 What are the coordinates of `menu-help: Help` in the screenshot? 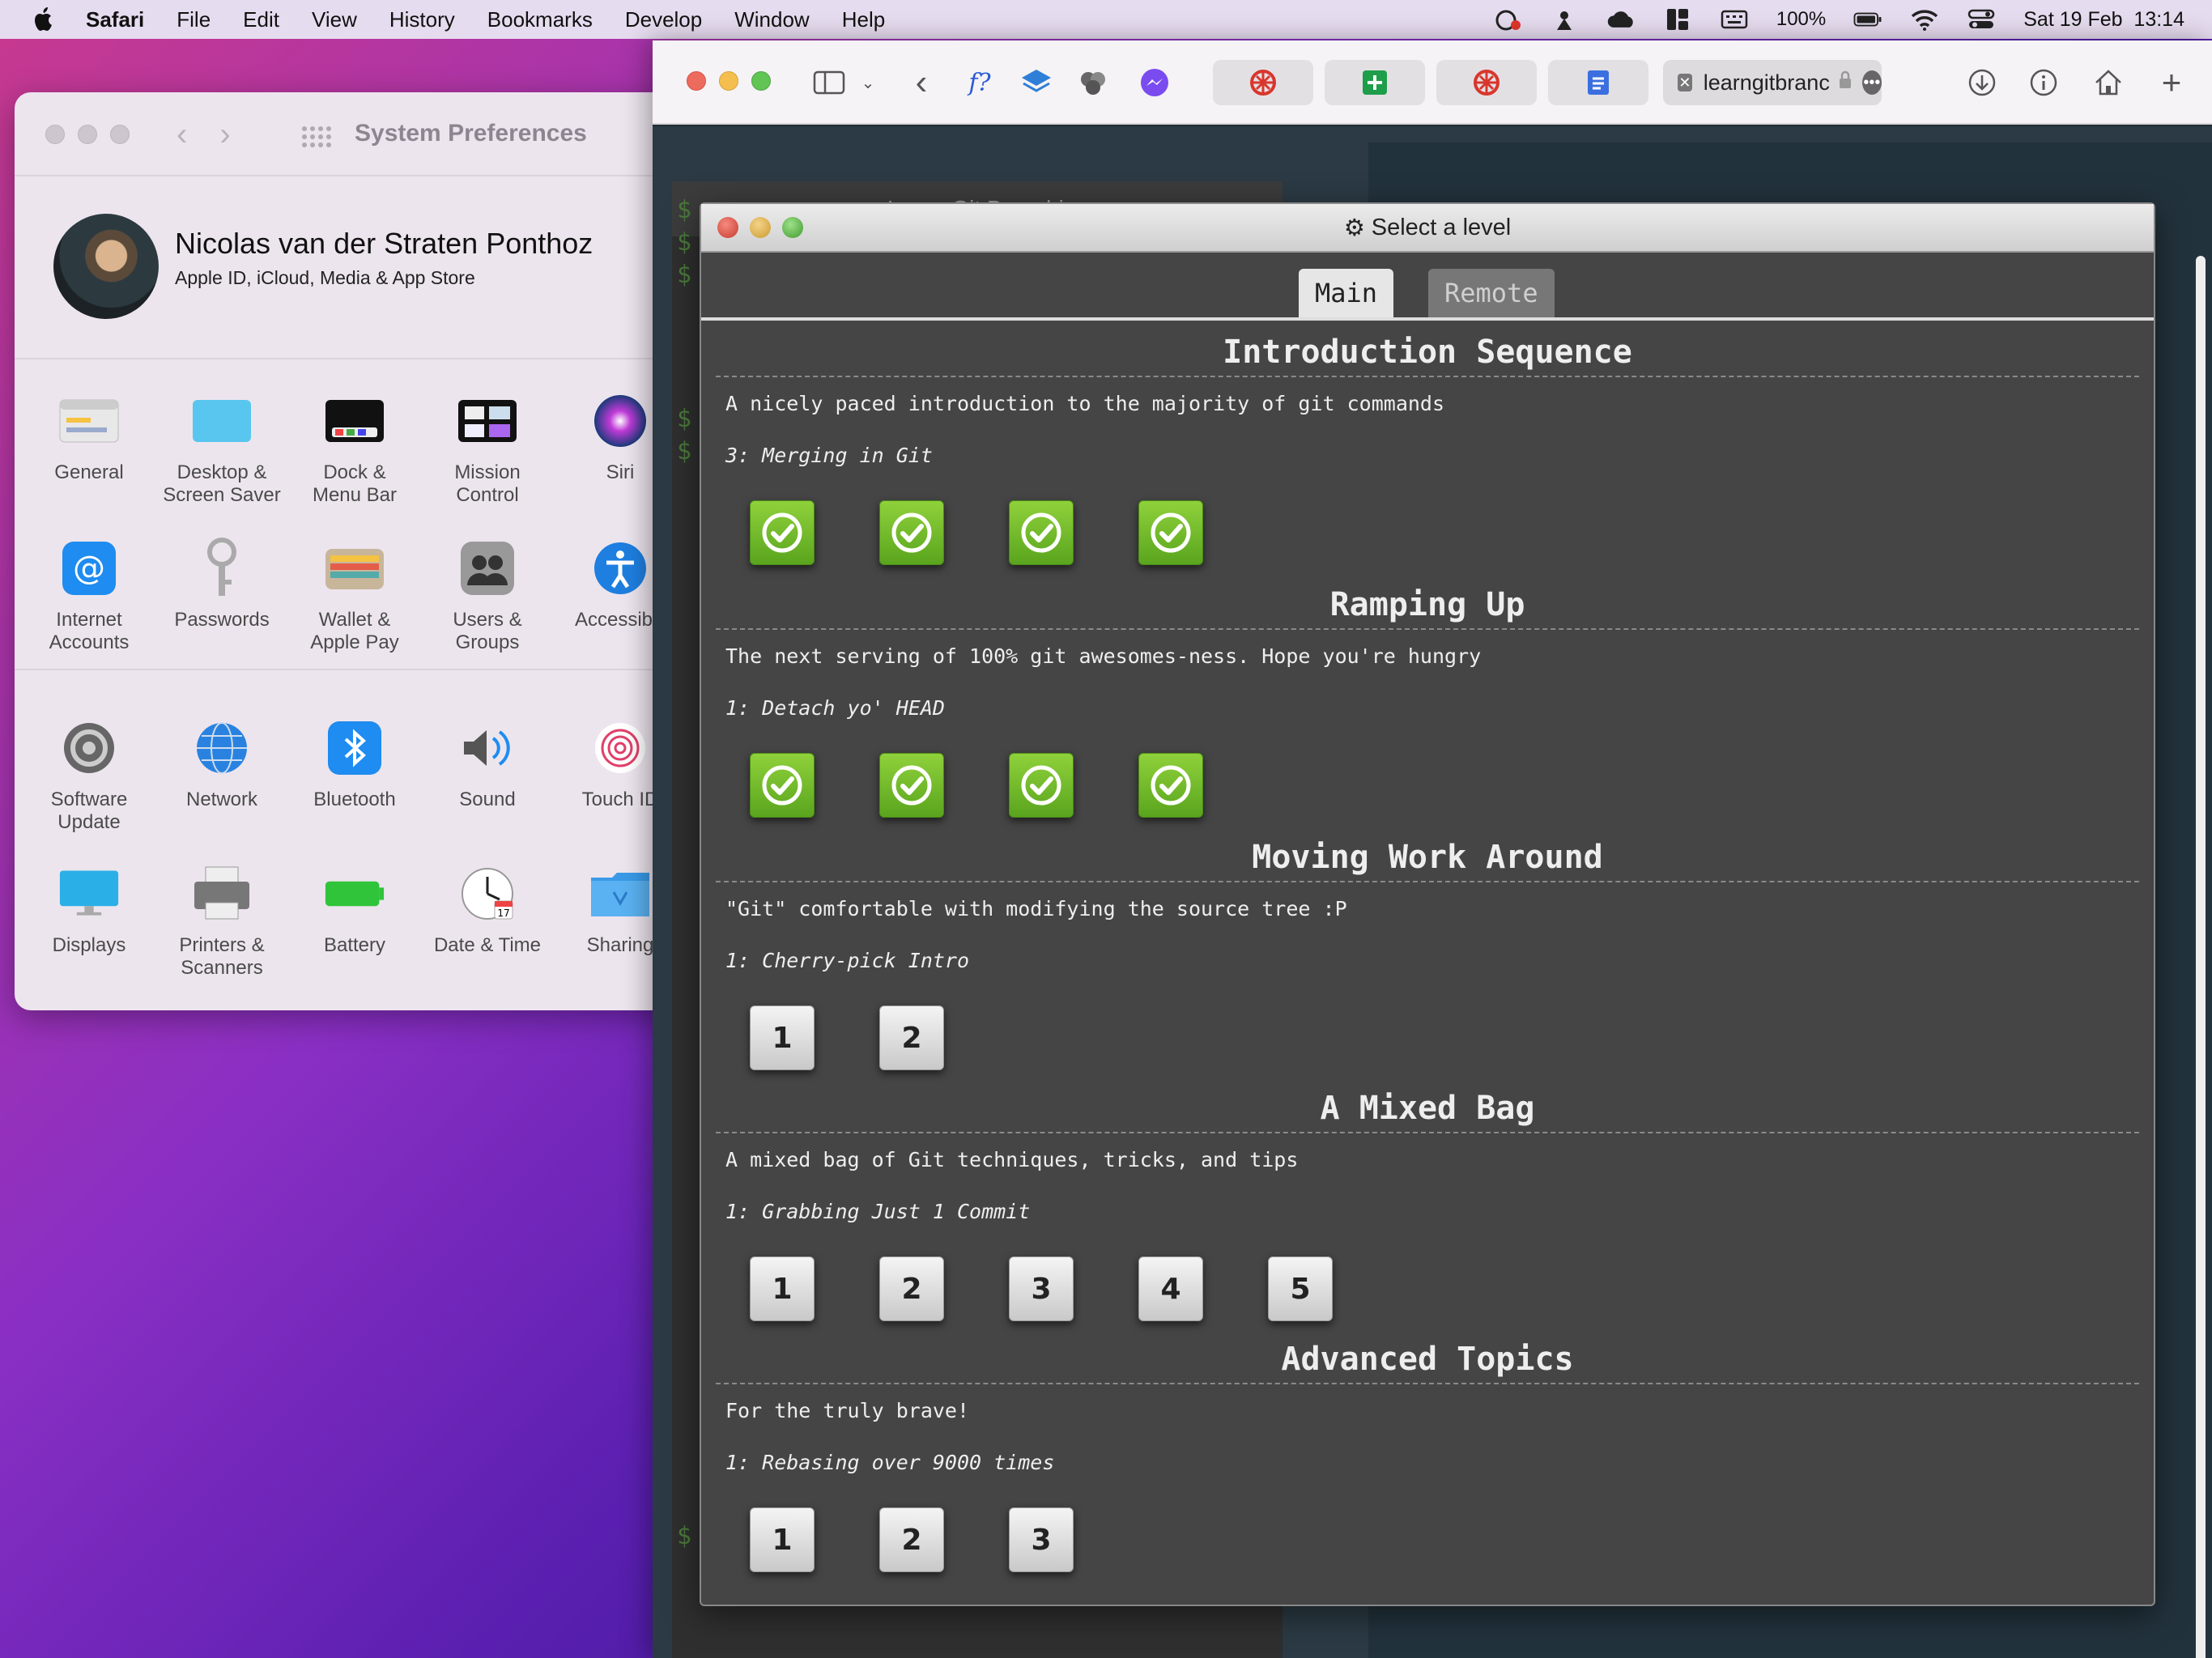 It's located at (864, 19).